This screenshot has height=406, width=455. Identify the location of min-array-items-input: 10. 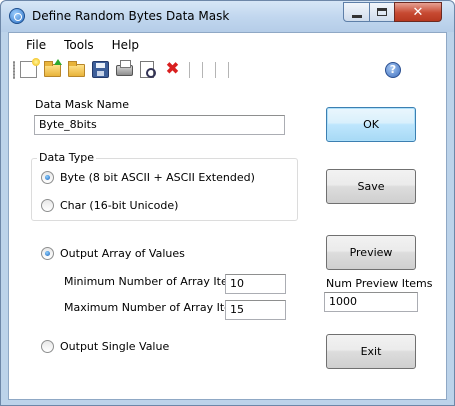
(255, 284).